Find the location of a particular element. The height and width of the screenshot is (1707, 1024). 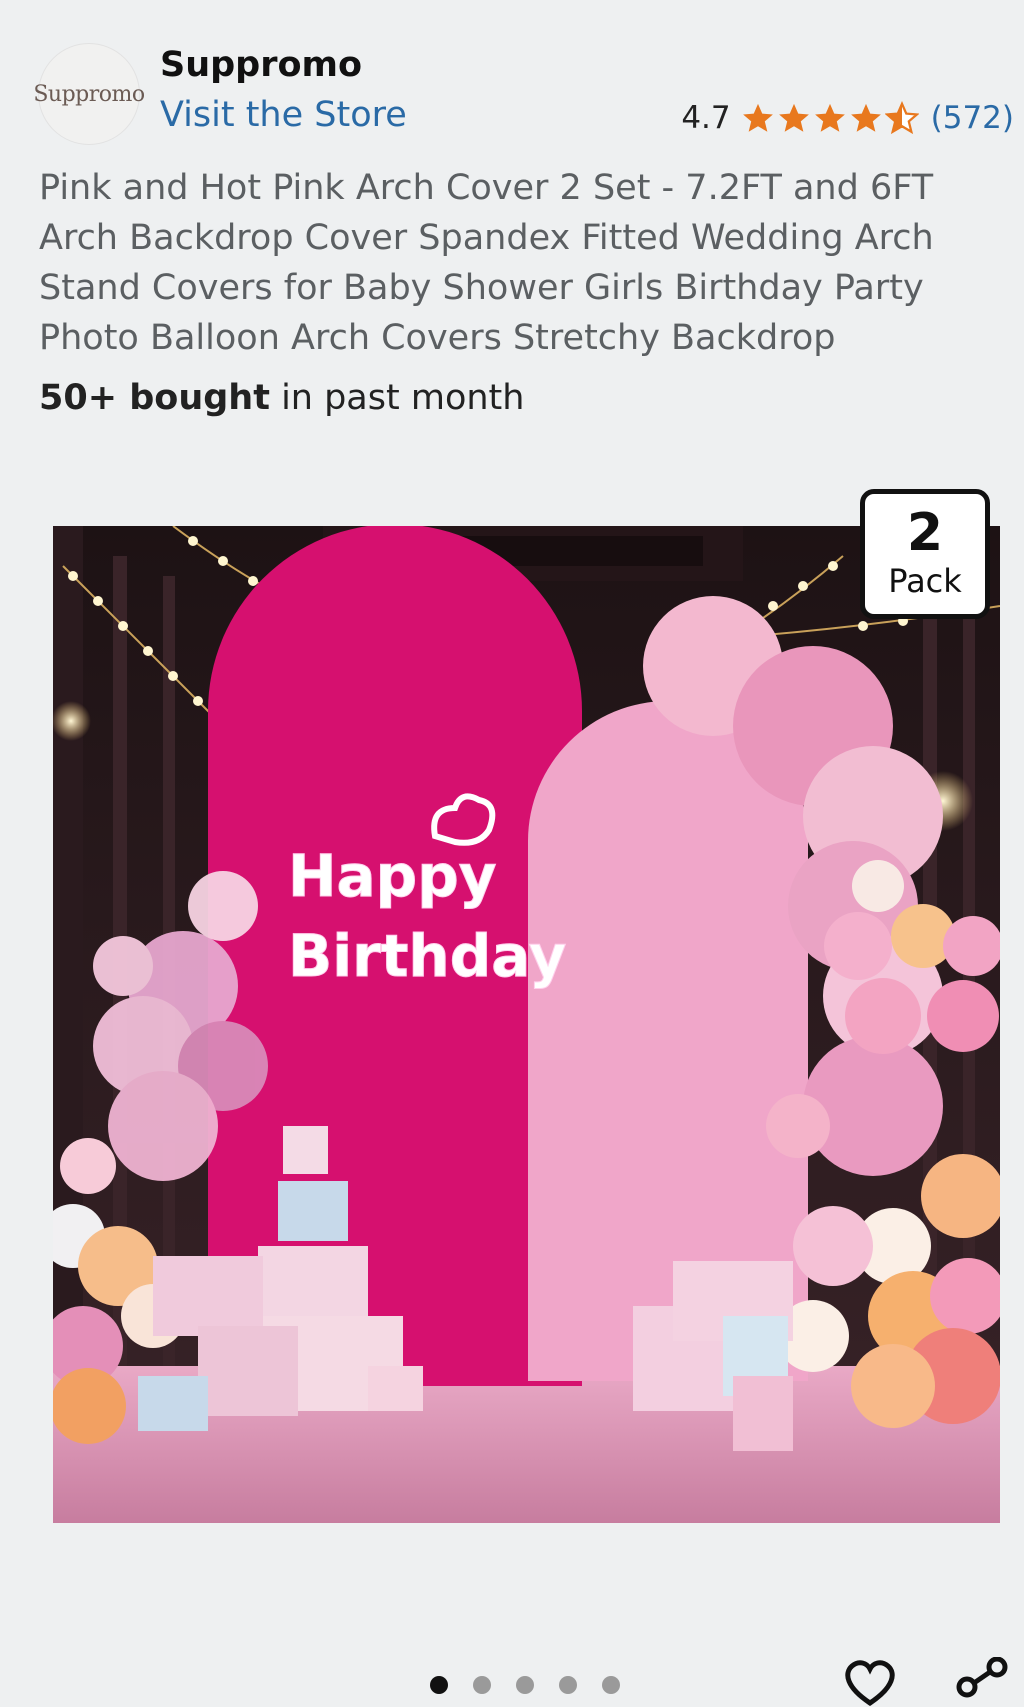

star-rating is located at coordinates (830, 118).